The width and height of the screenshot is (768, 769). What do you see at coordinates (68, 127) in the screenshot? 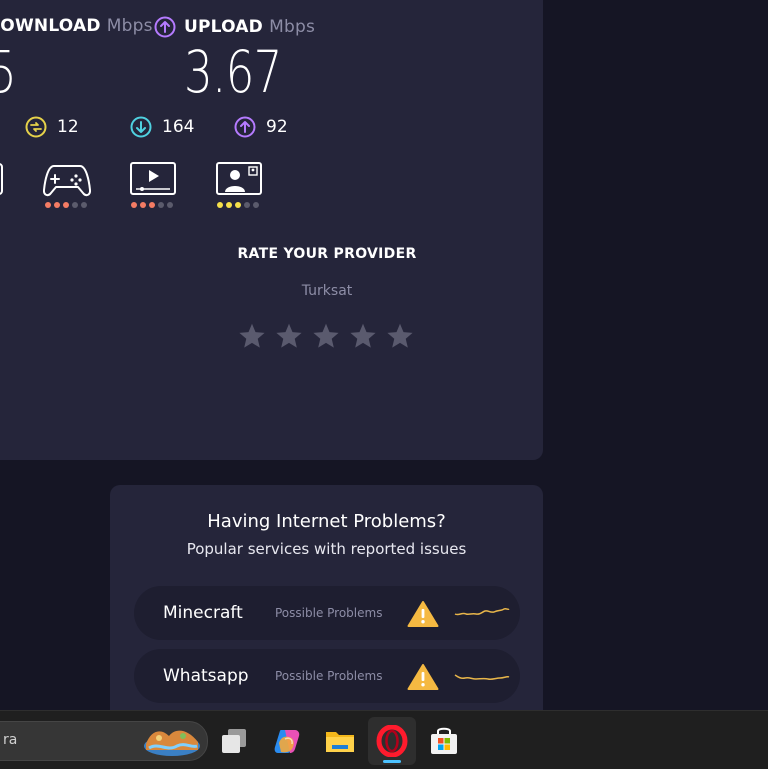
I see `ping-idle-value: 12` at bounding box center [68, 127].